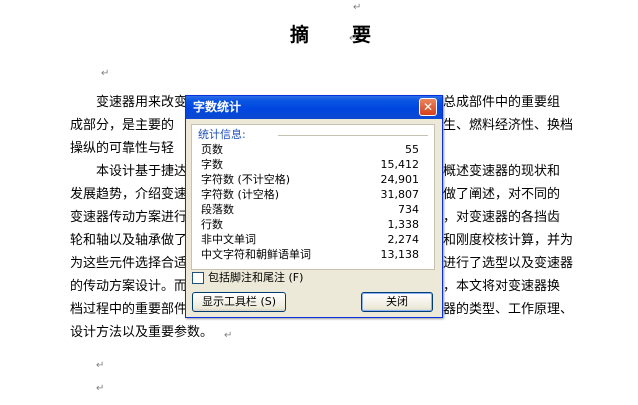 This screenshot has height=405, width=638. What do you see at coordinates (502, 102) in the screenshot?
I see `body-line-right: 总成部件中的重要组` at bounding box center [502, 102].